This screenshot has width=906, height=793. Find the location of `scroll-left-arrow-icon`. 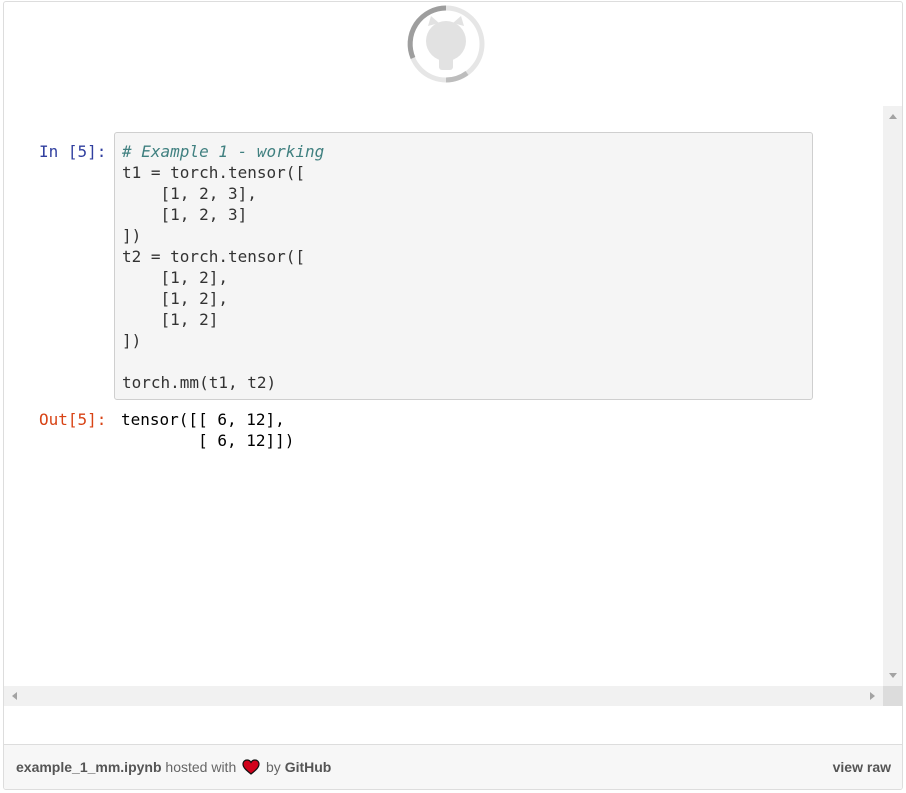

scroll-left-arrow-icon is located at coordinates (14, 696).